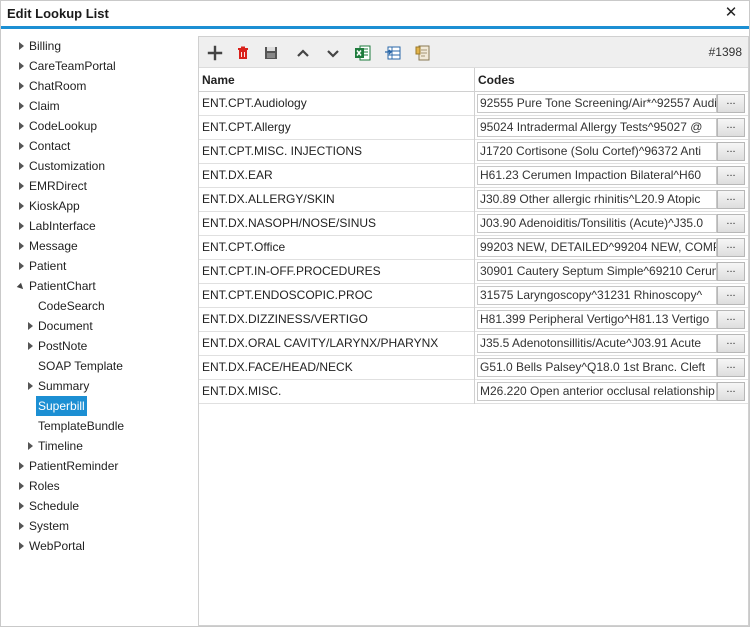  I want to click on tree-item: System, so click(44, 526).